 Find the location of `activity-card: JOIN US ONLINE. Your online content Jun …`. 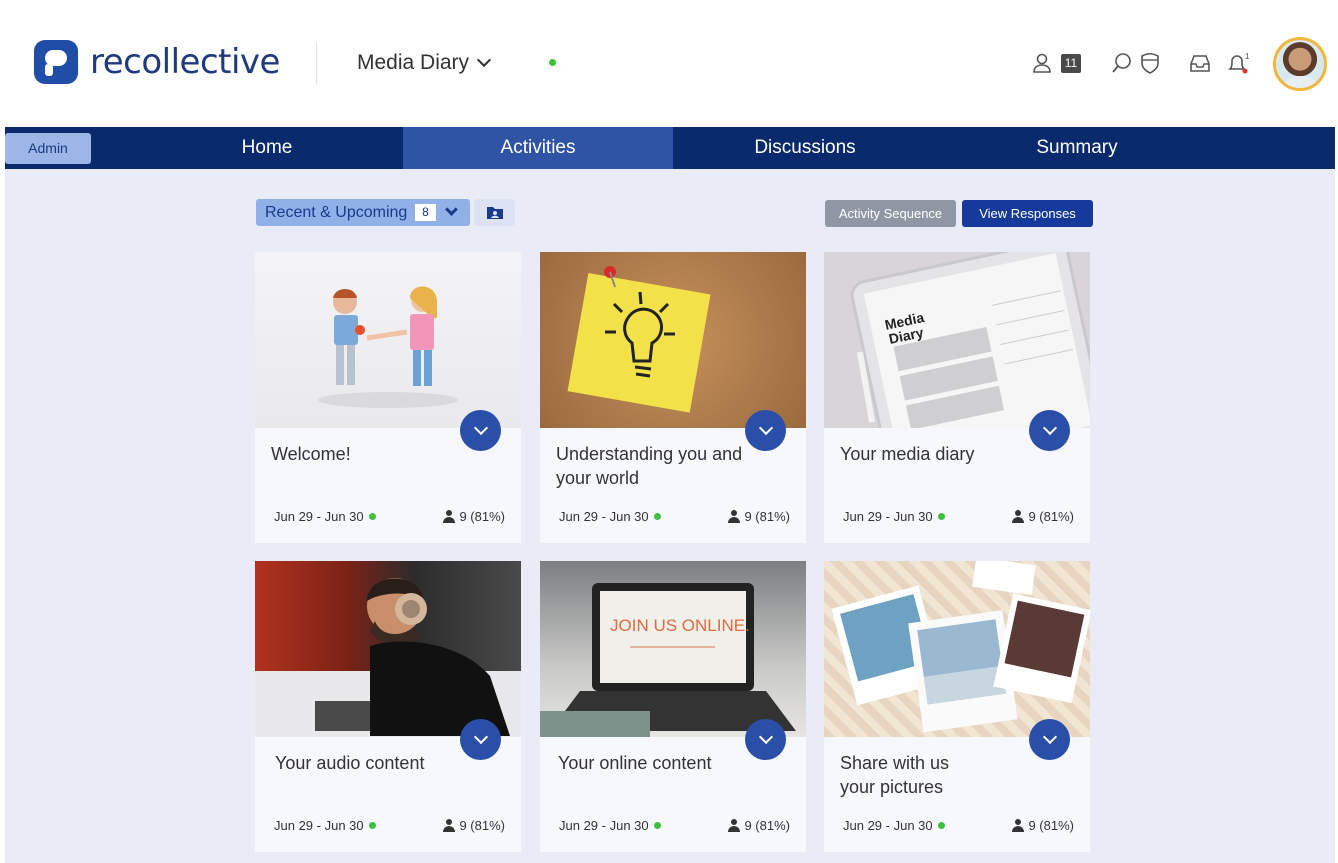

activity-card: JOIN US ONLINE. Your online content Jun … is located at coordinates (673, 706).